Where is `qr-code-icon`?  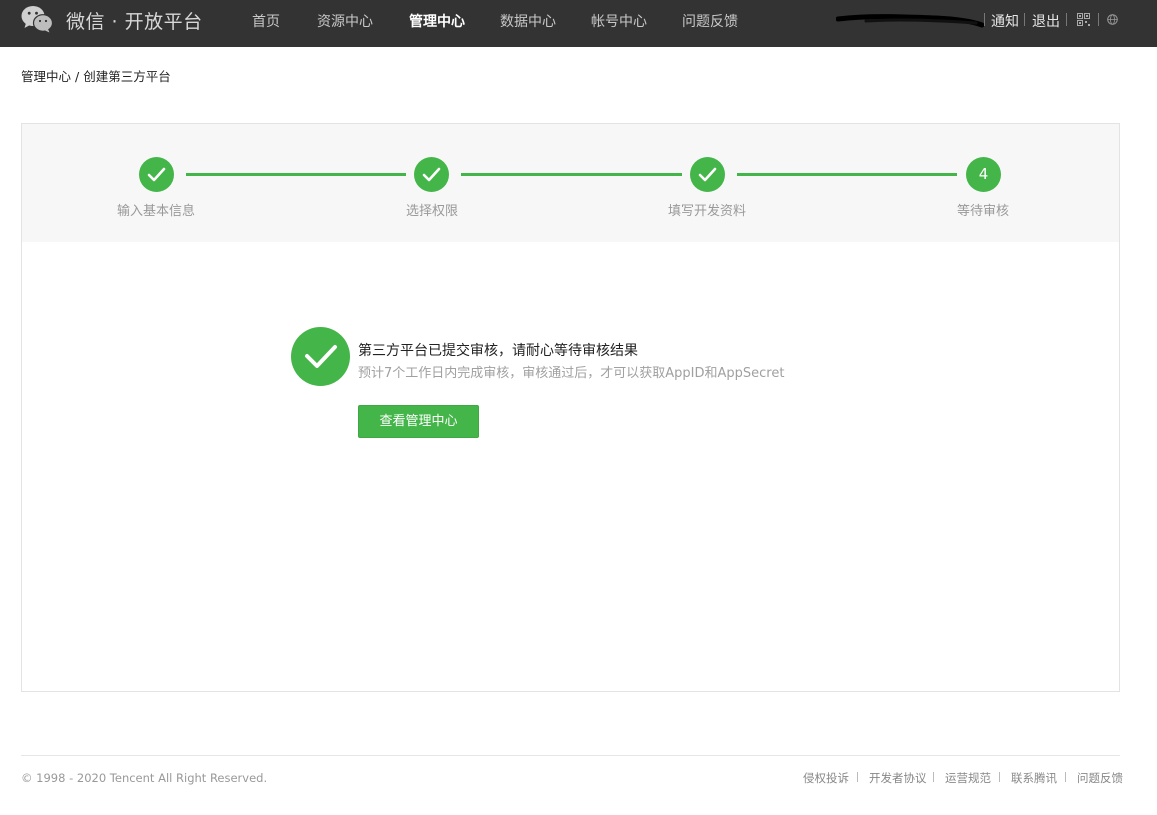 qr-code-icon is located at coordinates (1083, 19).